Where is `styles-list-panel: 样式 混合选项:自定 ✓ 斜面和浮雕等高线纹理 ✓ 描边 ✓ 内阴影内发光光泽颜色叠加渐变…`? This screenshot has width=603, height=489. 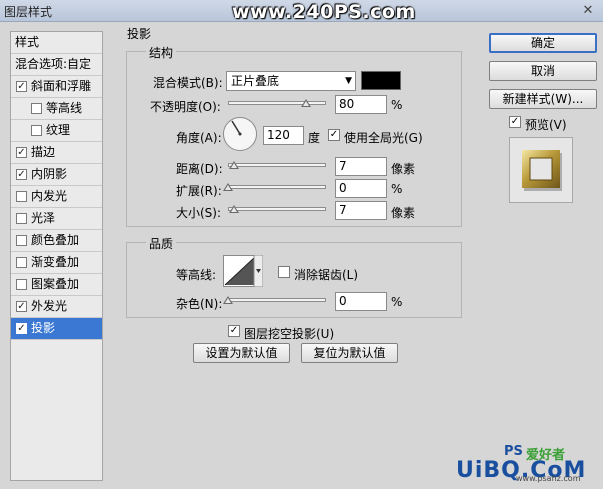 styles-list-panel: 样式 混合选项:自定 ✓ 斜面和浮雕等高线纹理 ✓ 描边 ✓ 内阴影内发光光泽颜色叠加渐变… is located at coordinates (56, 256).